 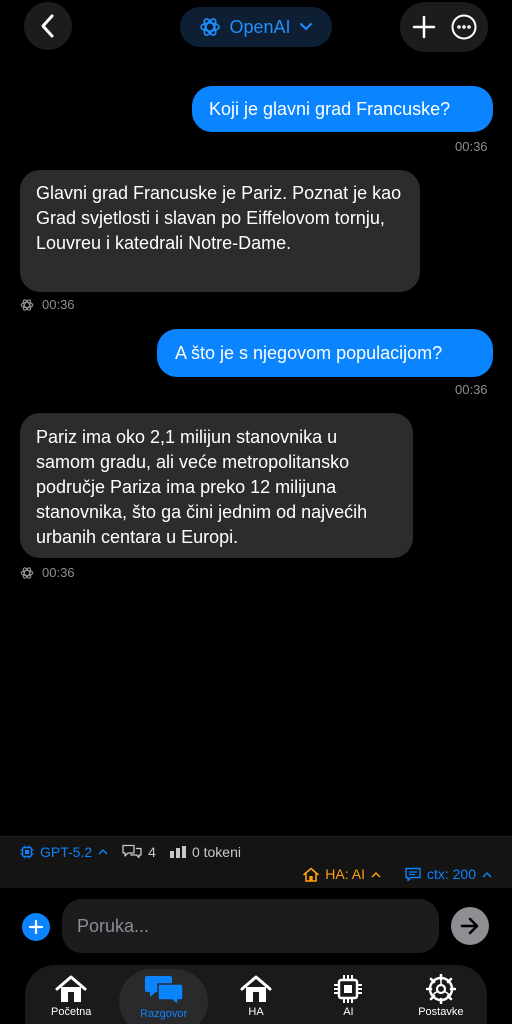 I want to click on arrow-right-icon, so click(x=469, y=926).